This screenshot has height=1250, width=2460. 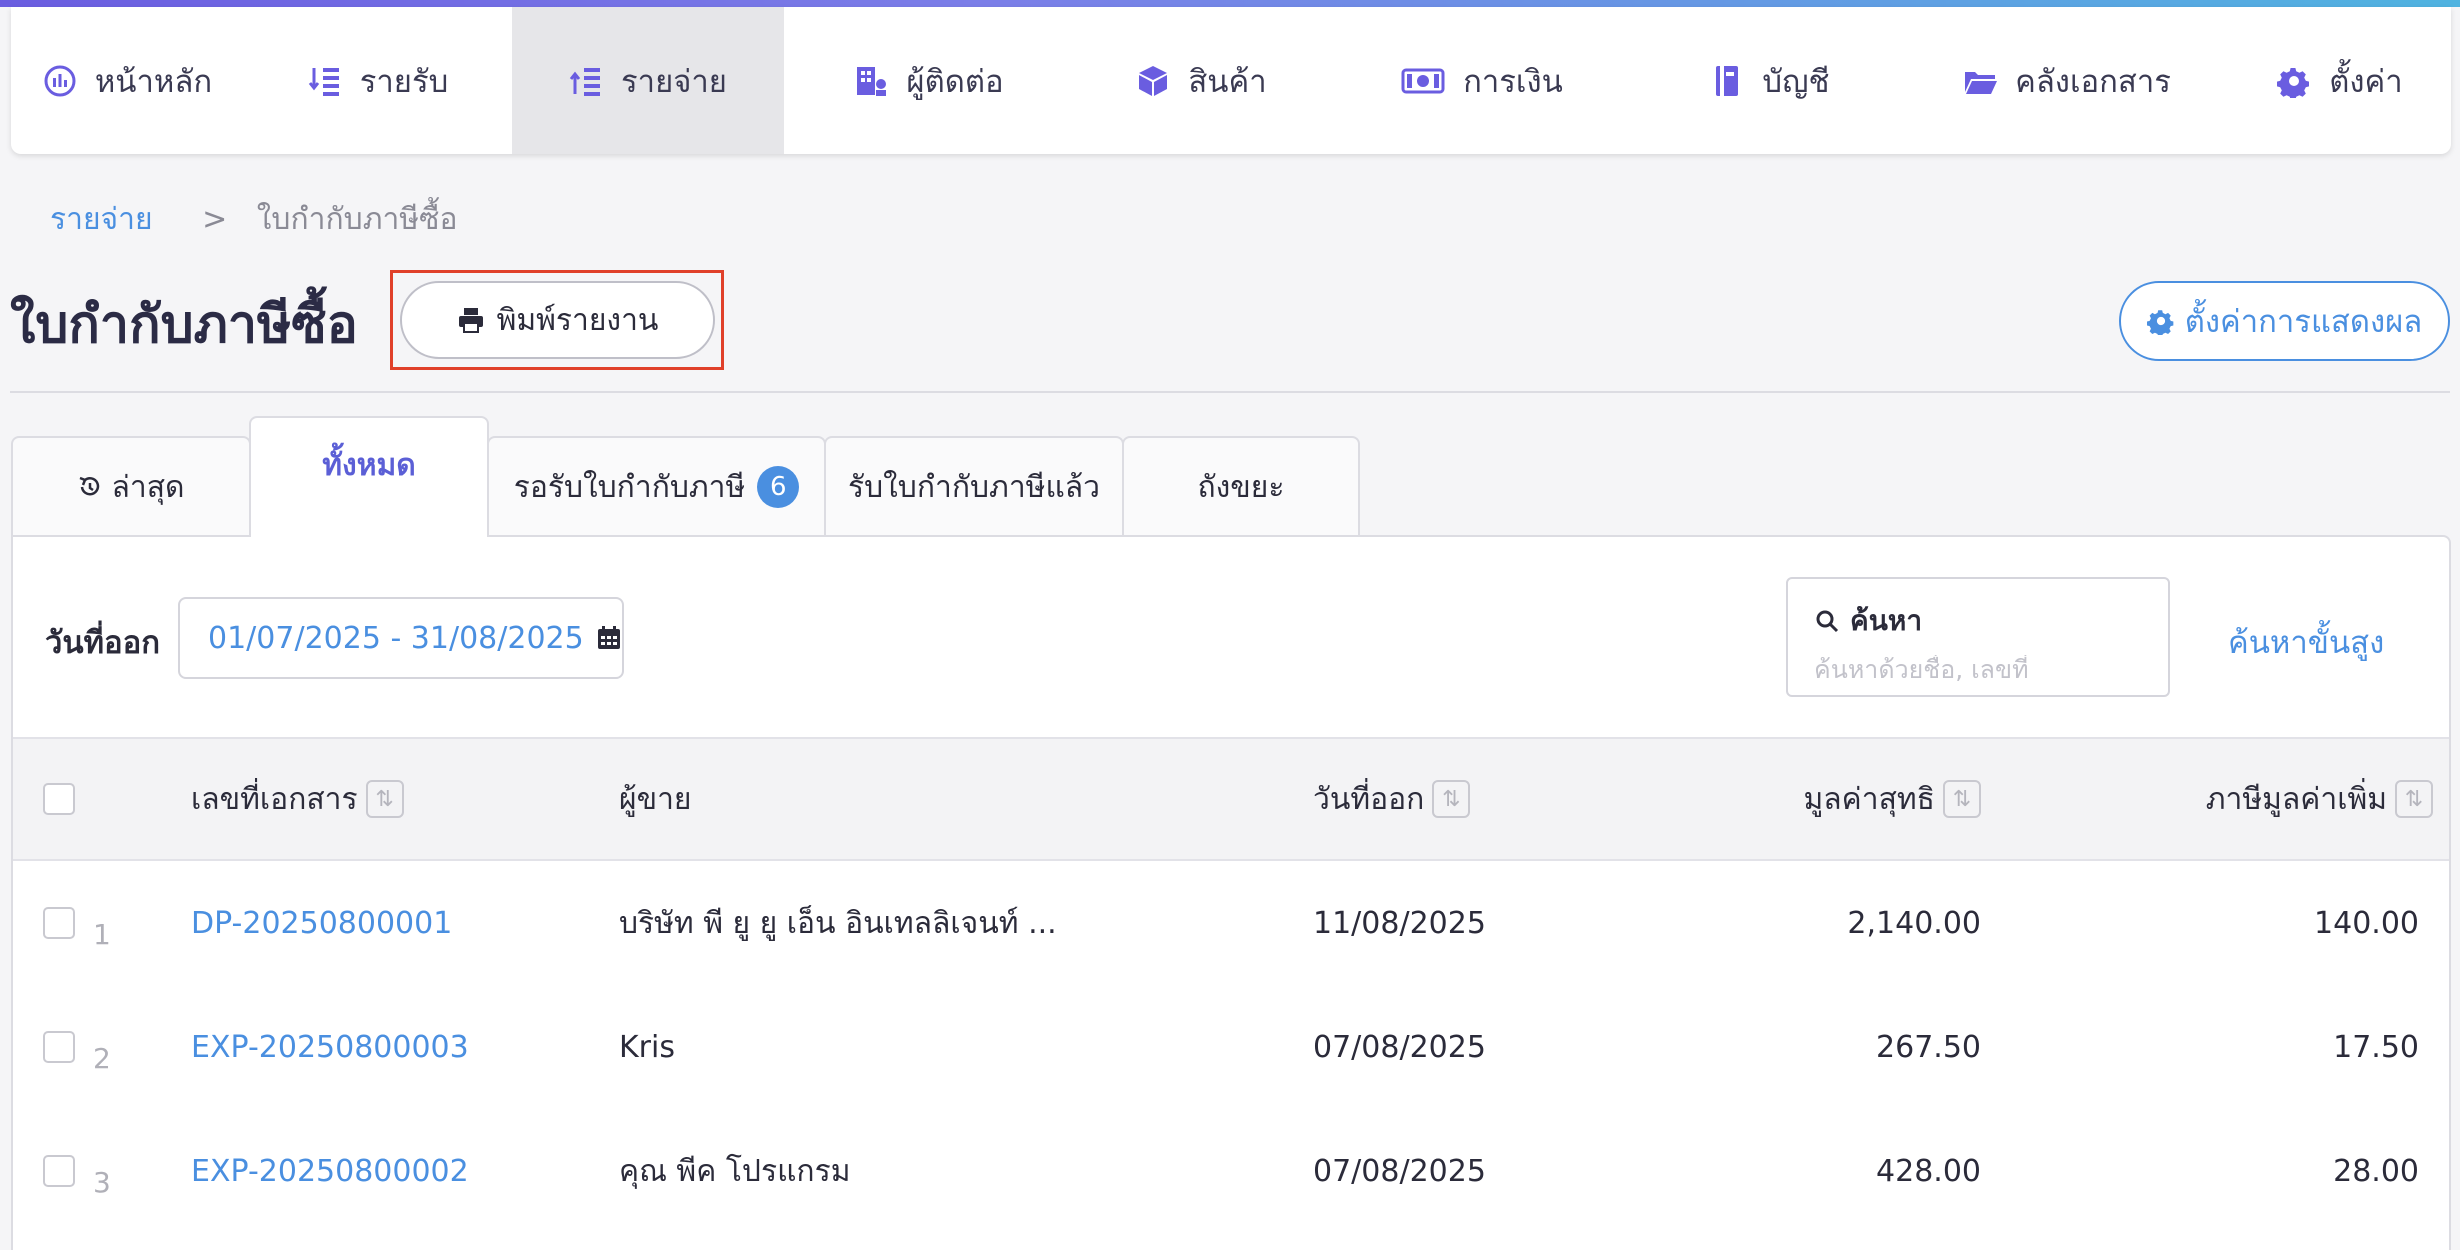 I want to click on nav-item-documents: คลังเอกสาร, so click(x=2067, y=80).